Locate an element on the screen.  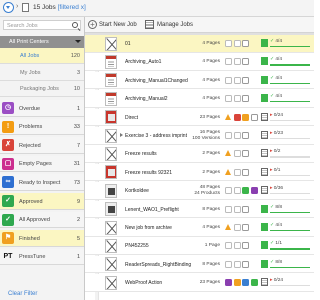
status-filter-item: ▢ Empty Pages 31 is located at coordinates (42, 164).